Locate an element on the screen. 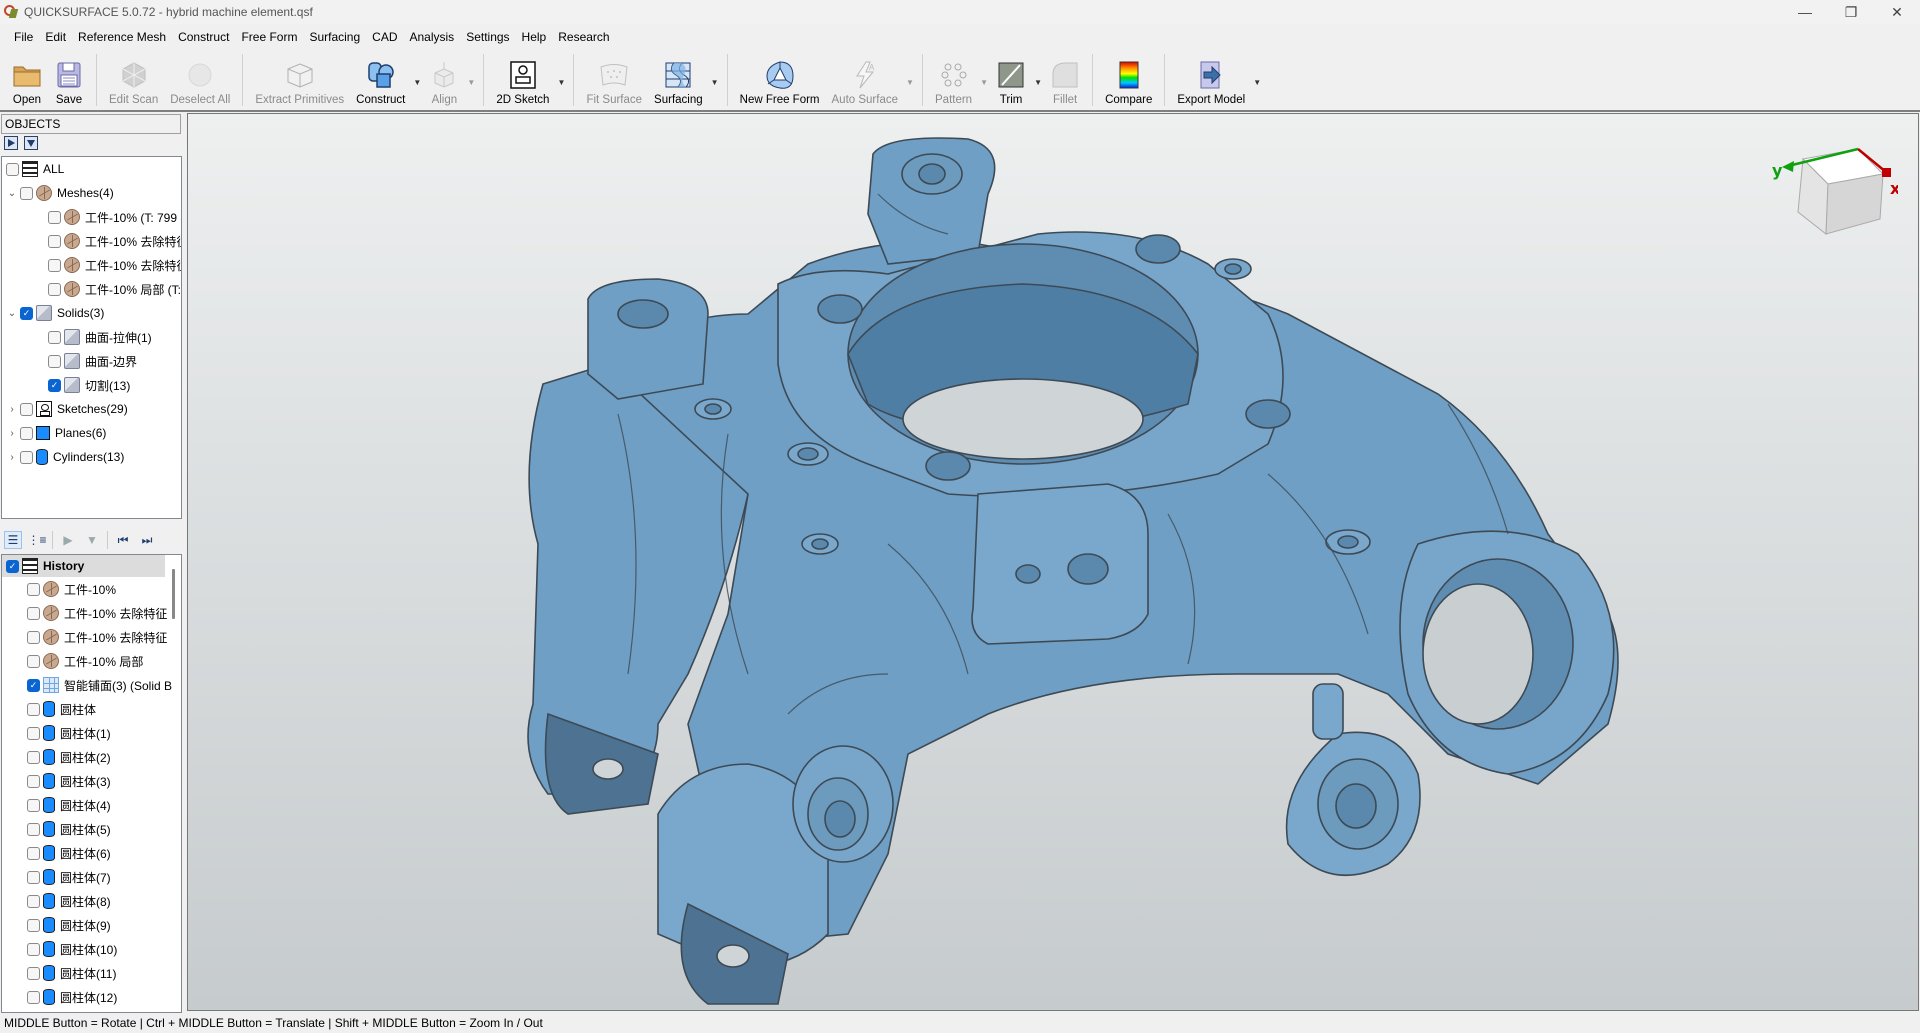 This screenshot has height=1033, width=1920. scrollbar is located at coordinates (173, 594).